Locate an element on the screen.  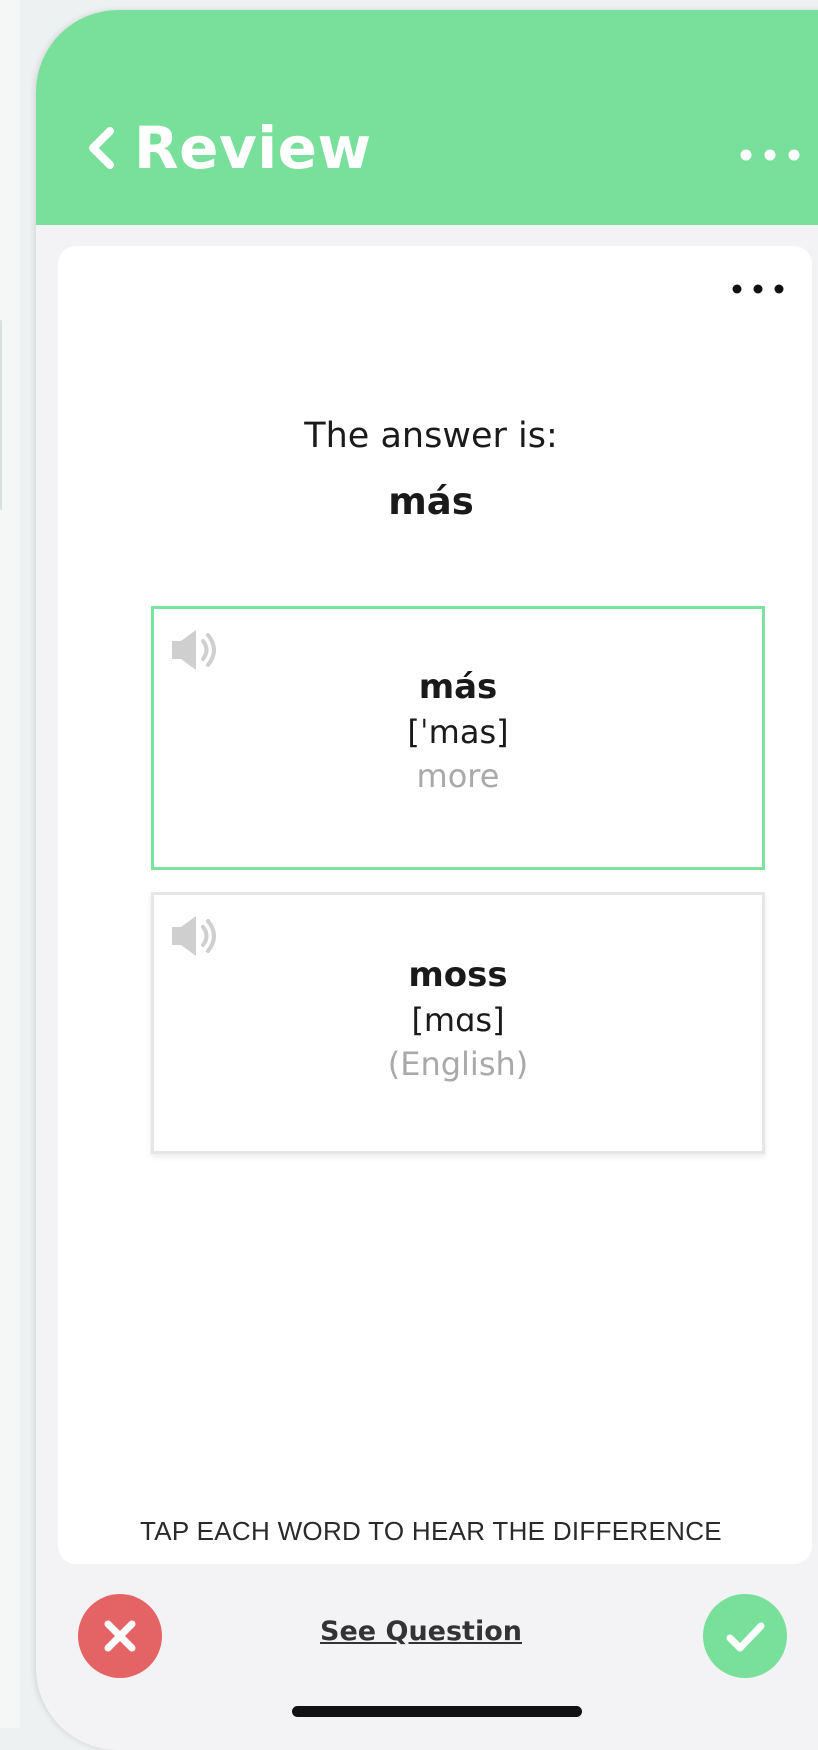
see-question-link: See Question is located at coordinates (421, 1631).